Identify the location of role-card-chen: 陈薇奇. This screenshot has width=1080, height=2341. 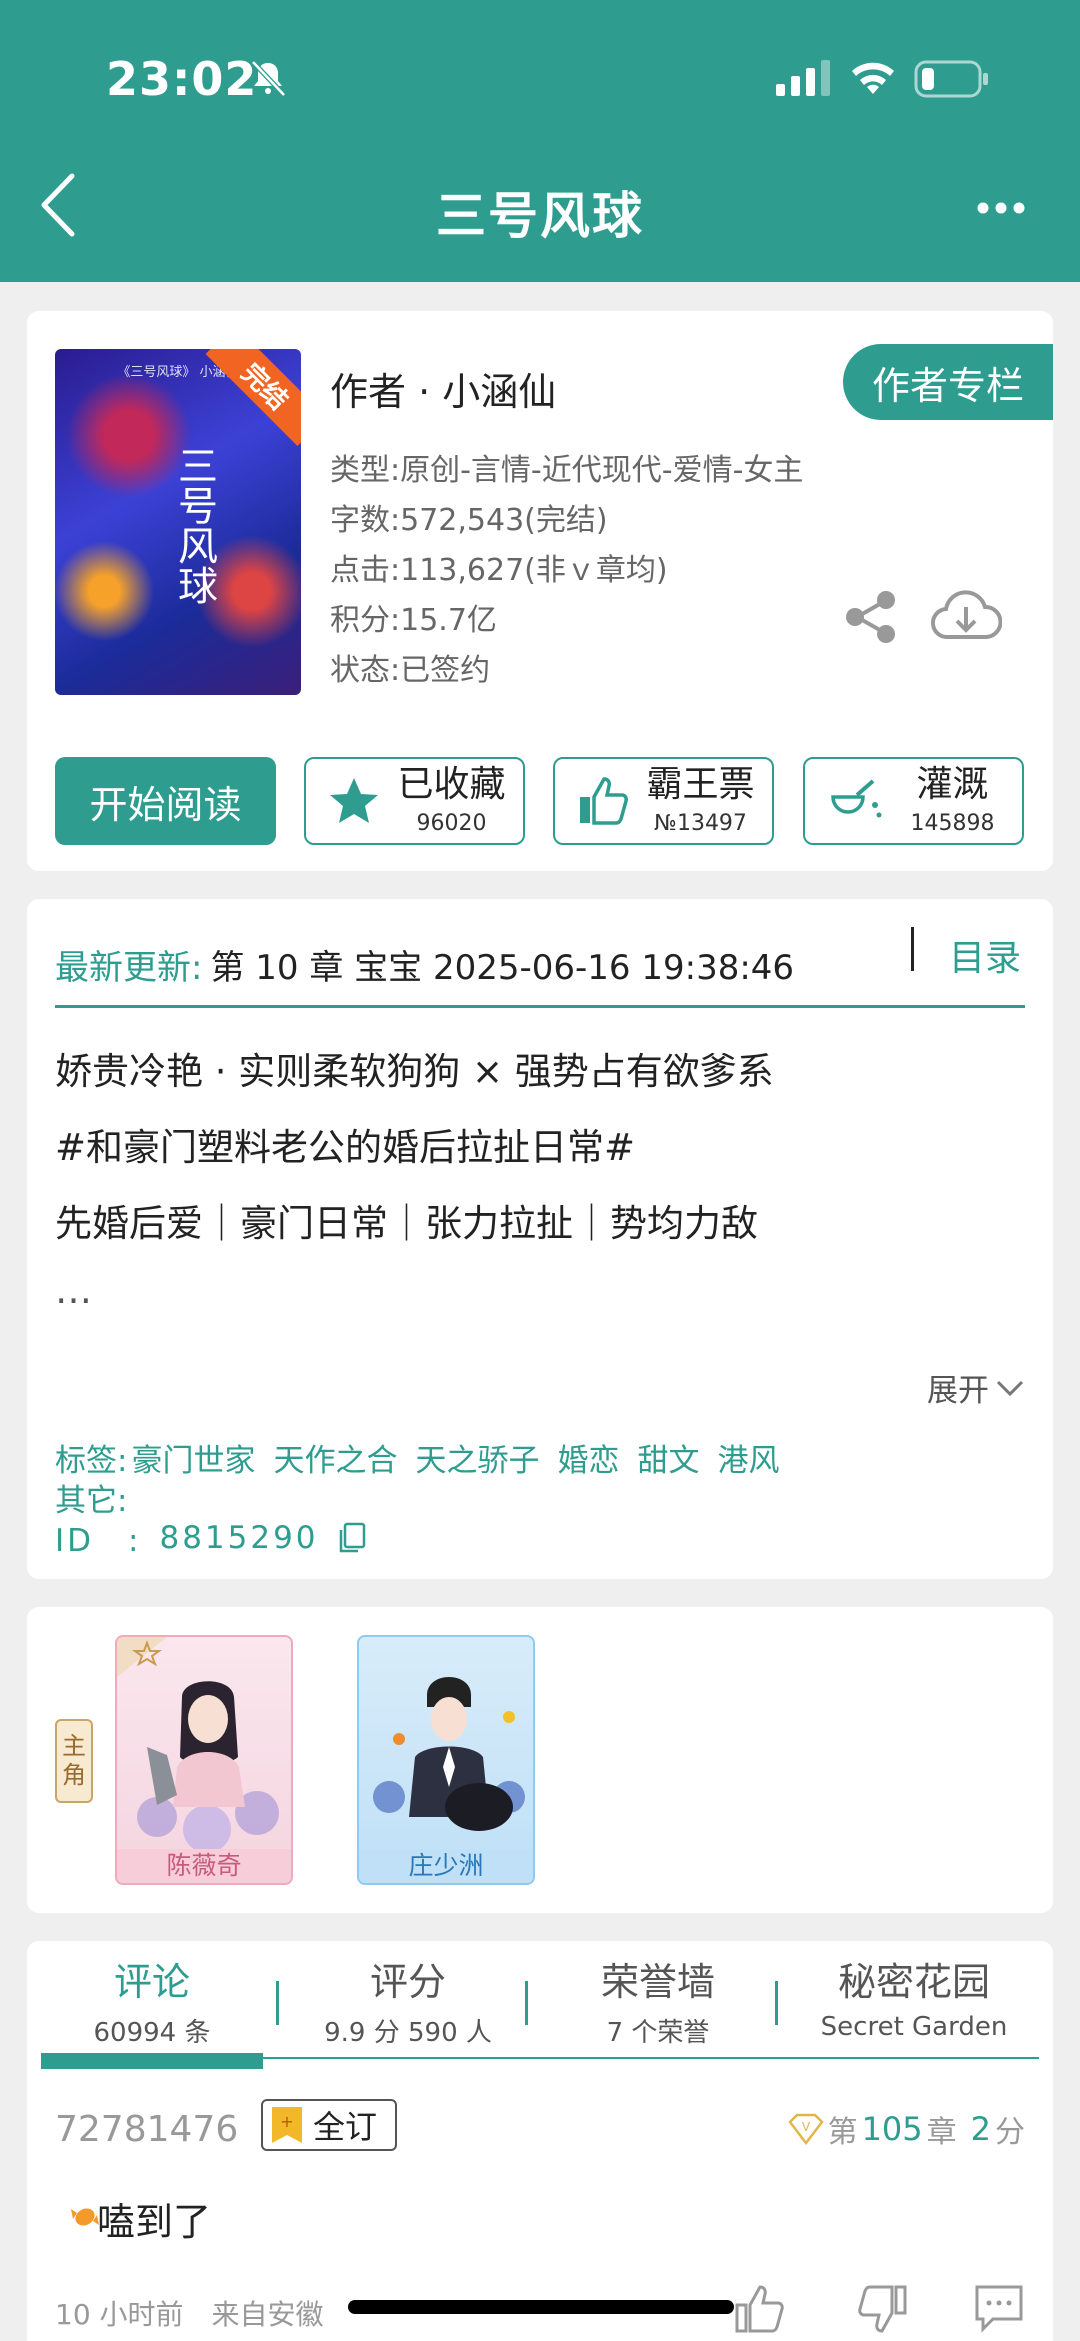
(204, 1760).